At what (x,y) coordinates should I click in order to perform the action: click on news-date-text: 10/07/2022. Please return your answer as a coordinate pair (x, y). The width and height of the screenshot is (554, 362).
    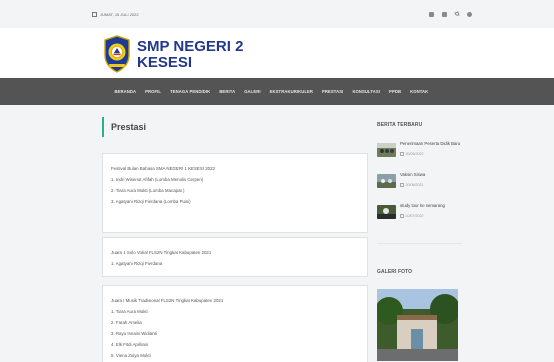
    Looking at the image, I should click on (414, 216).